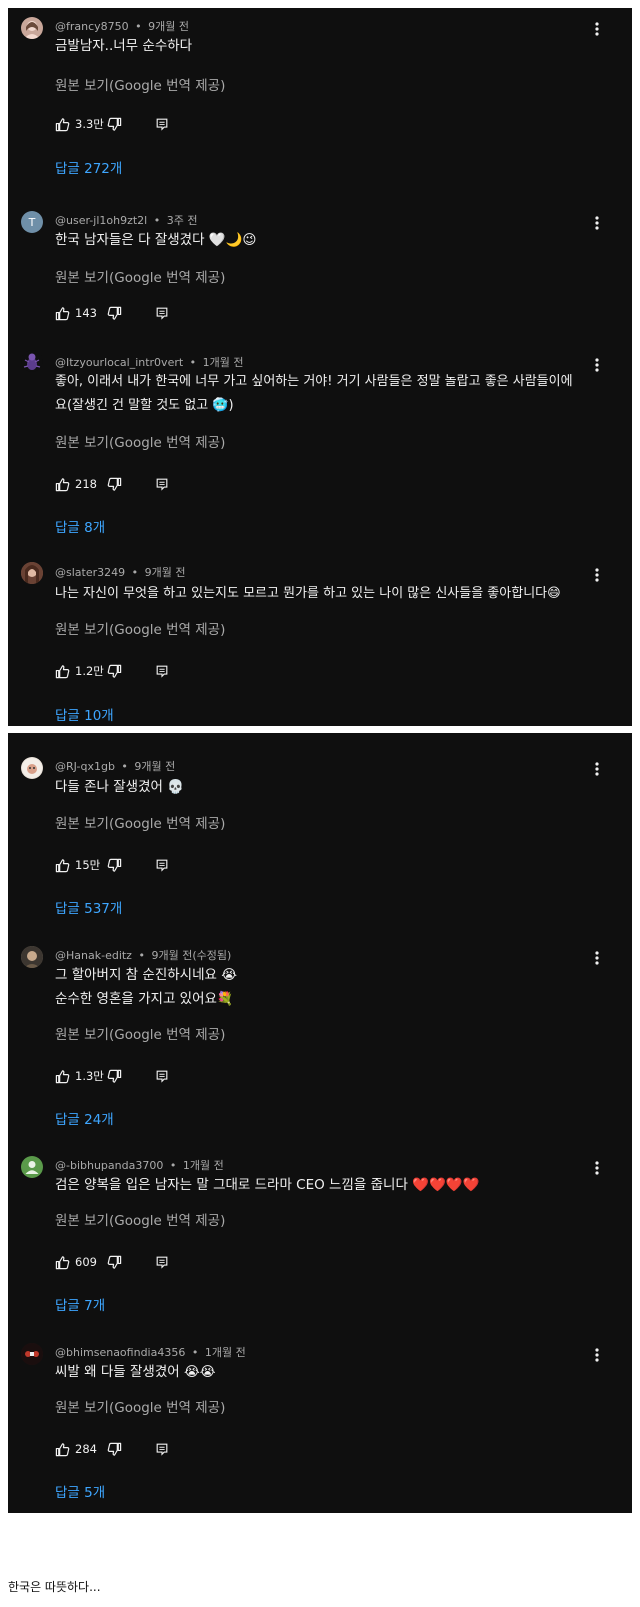  Describe the element at coordinates (85, 766) in the screenshot. I see `comment-author: @RJ-qx1gb` at that location.